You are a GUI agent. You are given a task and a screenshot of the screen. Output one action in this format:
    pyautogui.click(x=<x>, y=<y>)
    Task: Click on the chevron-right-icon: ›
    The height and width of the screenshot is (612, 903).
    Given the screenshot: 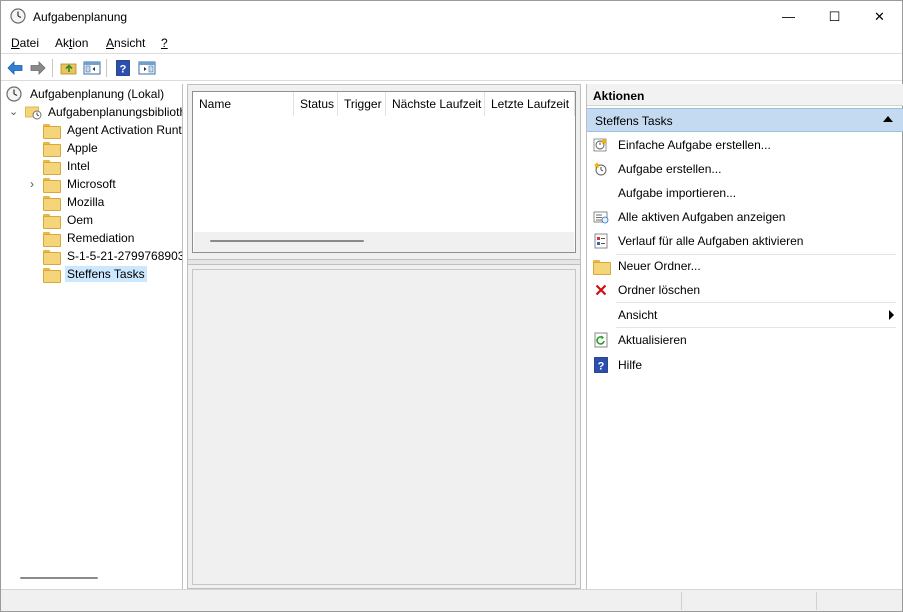 What is the action you would take?
    pyautogui.click(x=32, y=184)
    